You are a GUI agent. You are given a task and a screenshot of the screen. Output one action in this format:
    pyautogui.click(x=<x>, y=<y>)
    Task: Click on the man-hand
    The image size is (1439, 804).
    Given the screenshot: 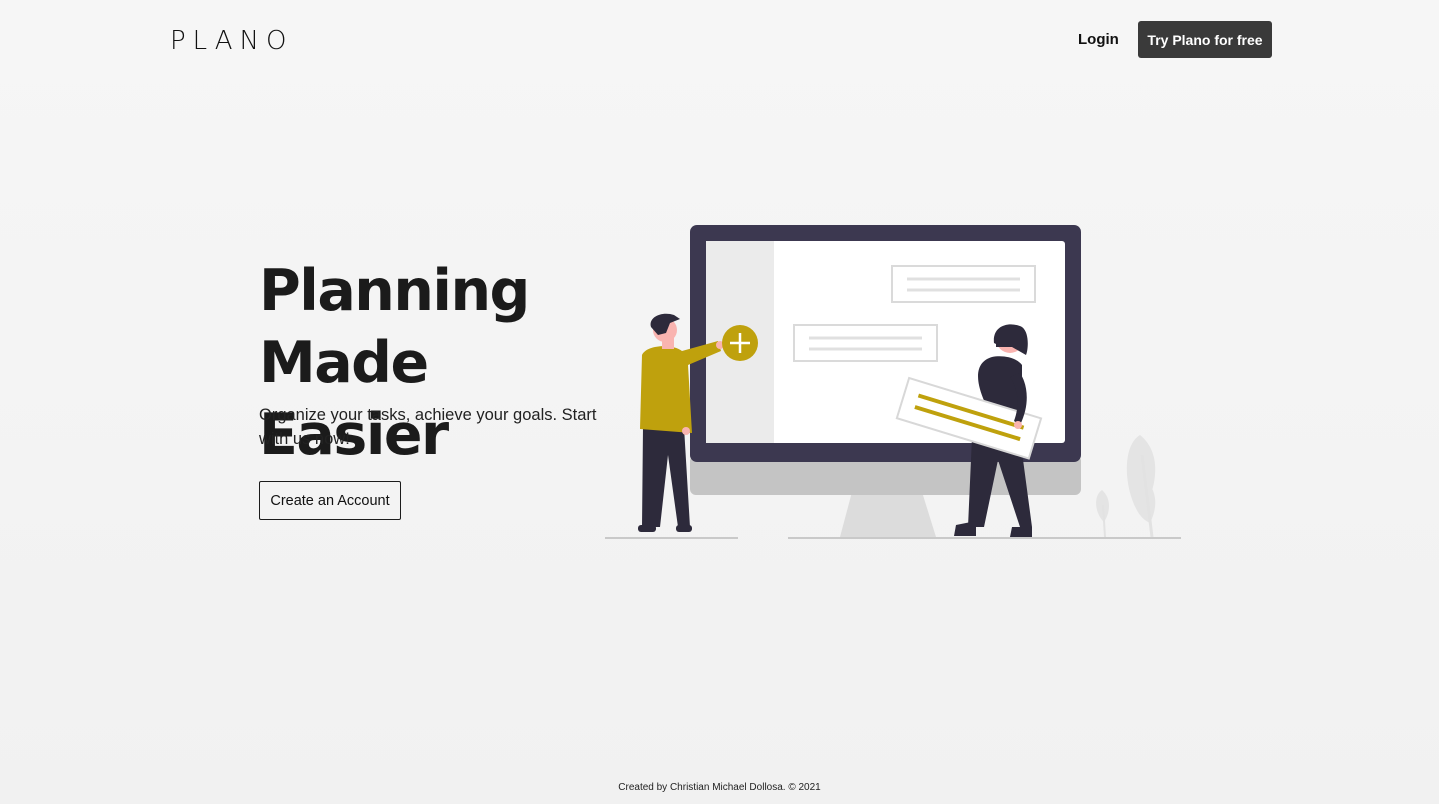 What is the action you would take?
    pyautogui.click(x=686, y=431)
    